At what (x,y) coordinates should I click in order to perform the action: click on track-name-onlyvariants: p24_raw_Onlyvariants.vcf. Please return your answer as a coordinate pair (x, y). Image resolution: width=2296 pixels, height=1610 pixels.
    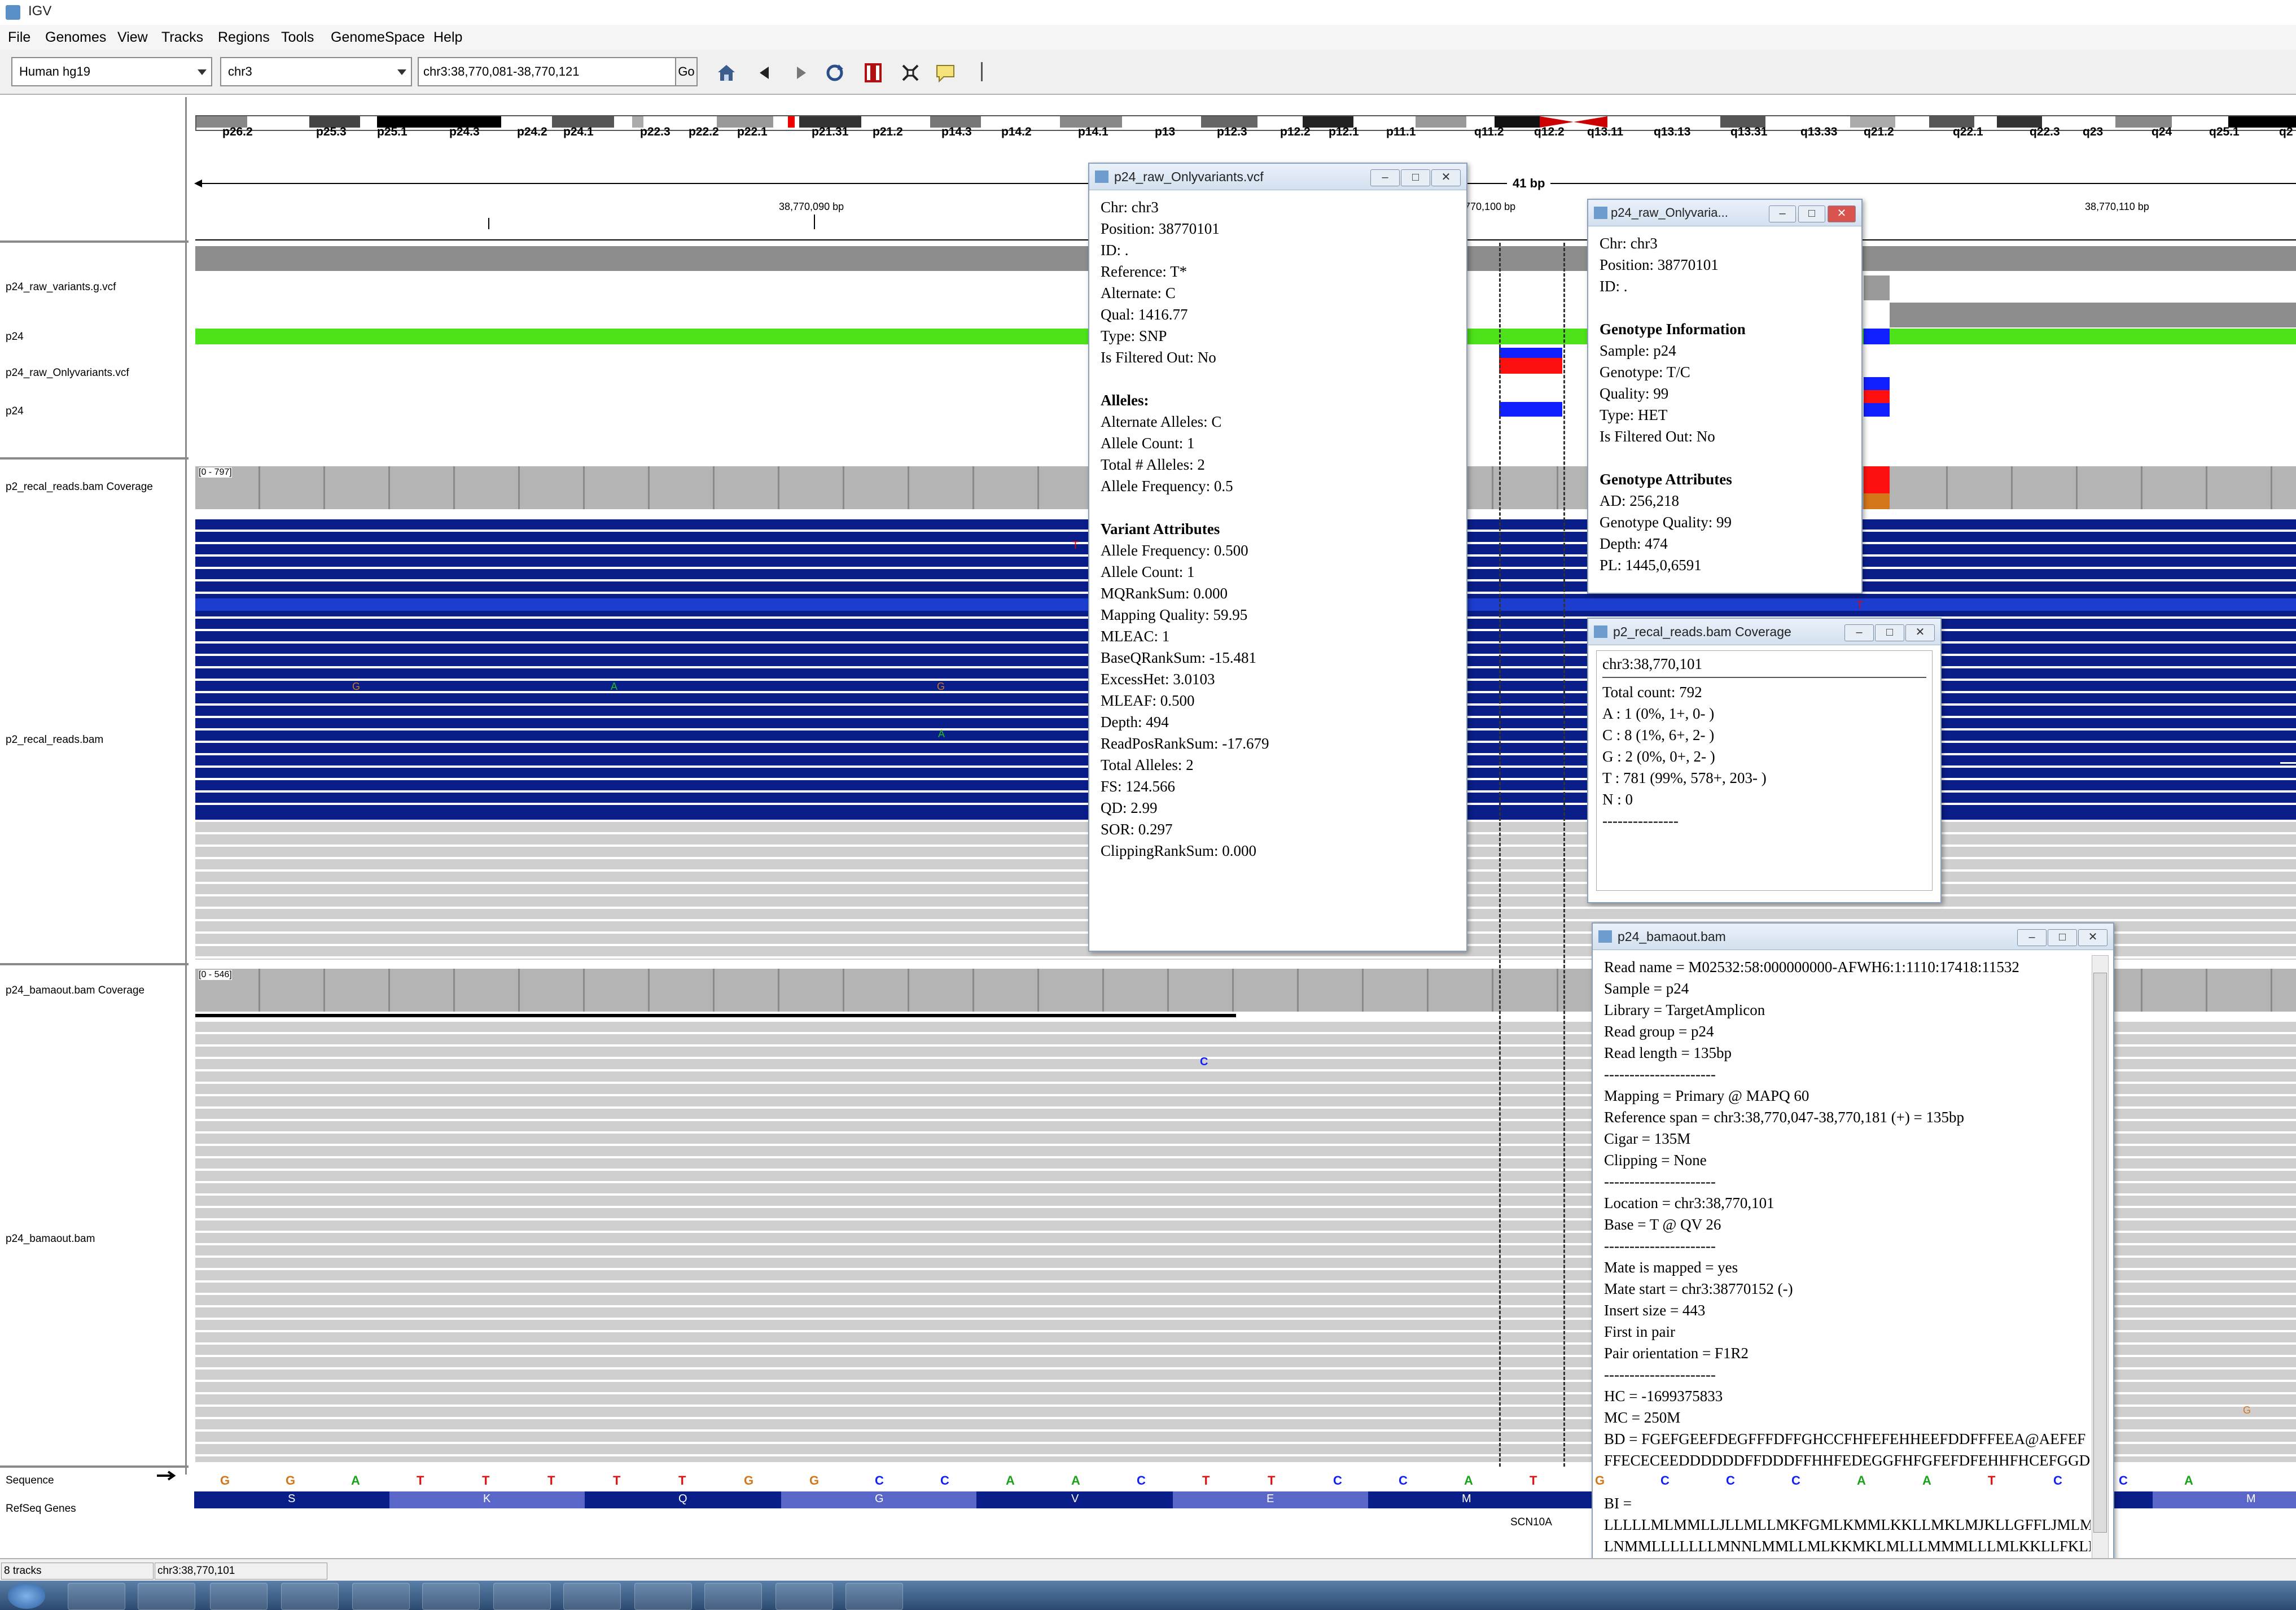
    Looking at the image, I should click on (67, 373).